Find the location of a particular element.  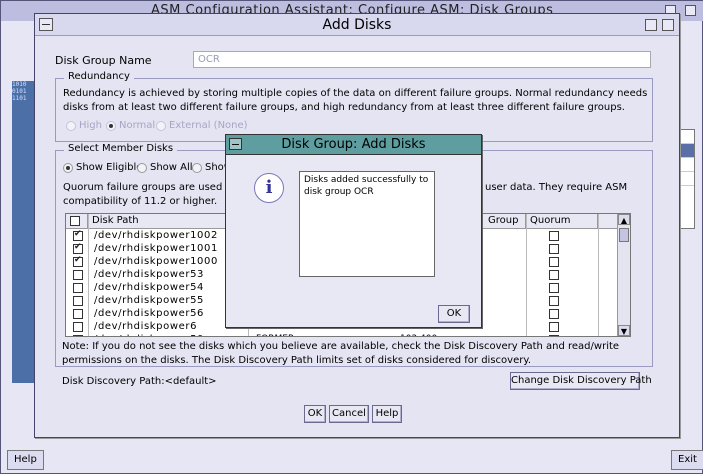

redundancy-high-radio: High is located at coordinates (84, 125).